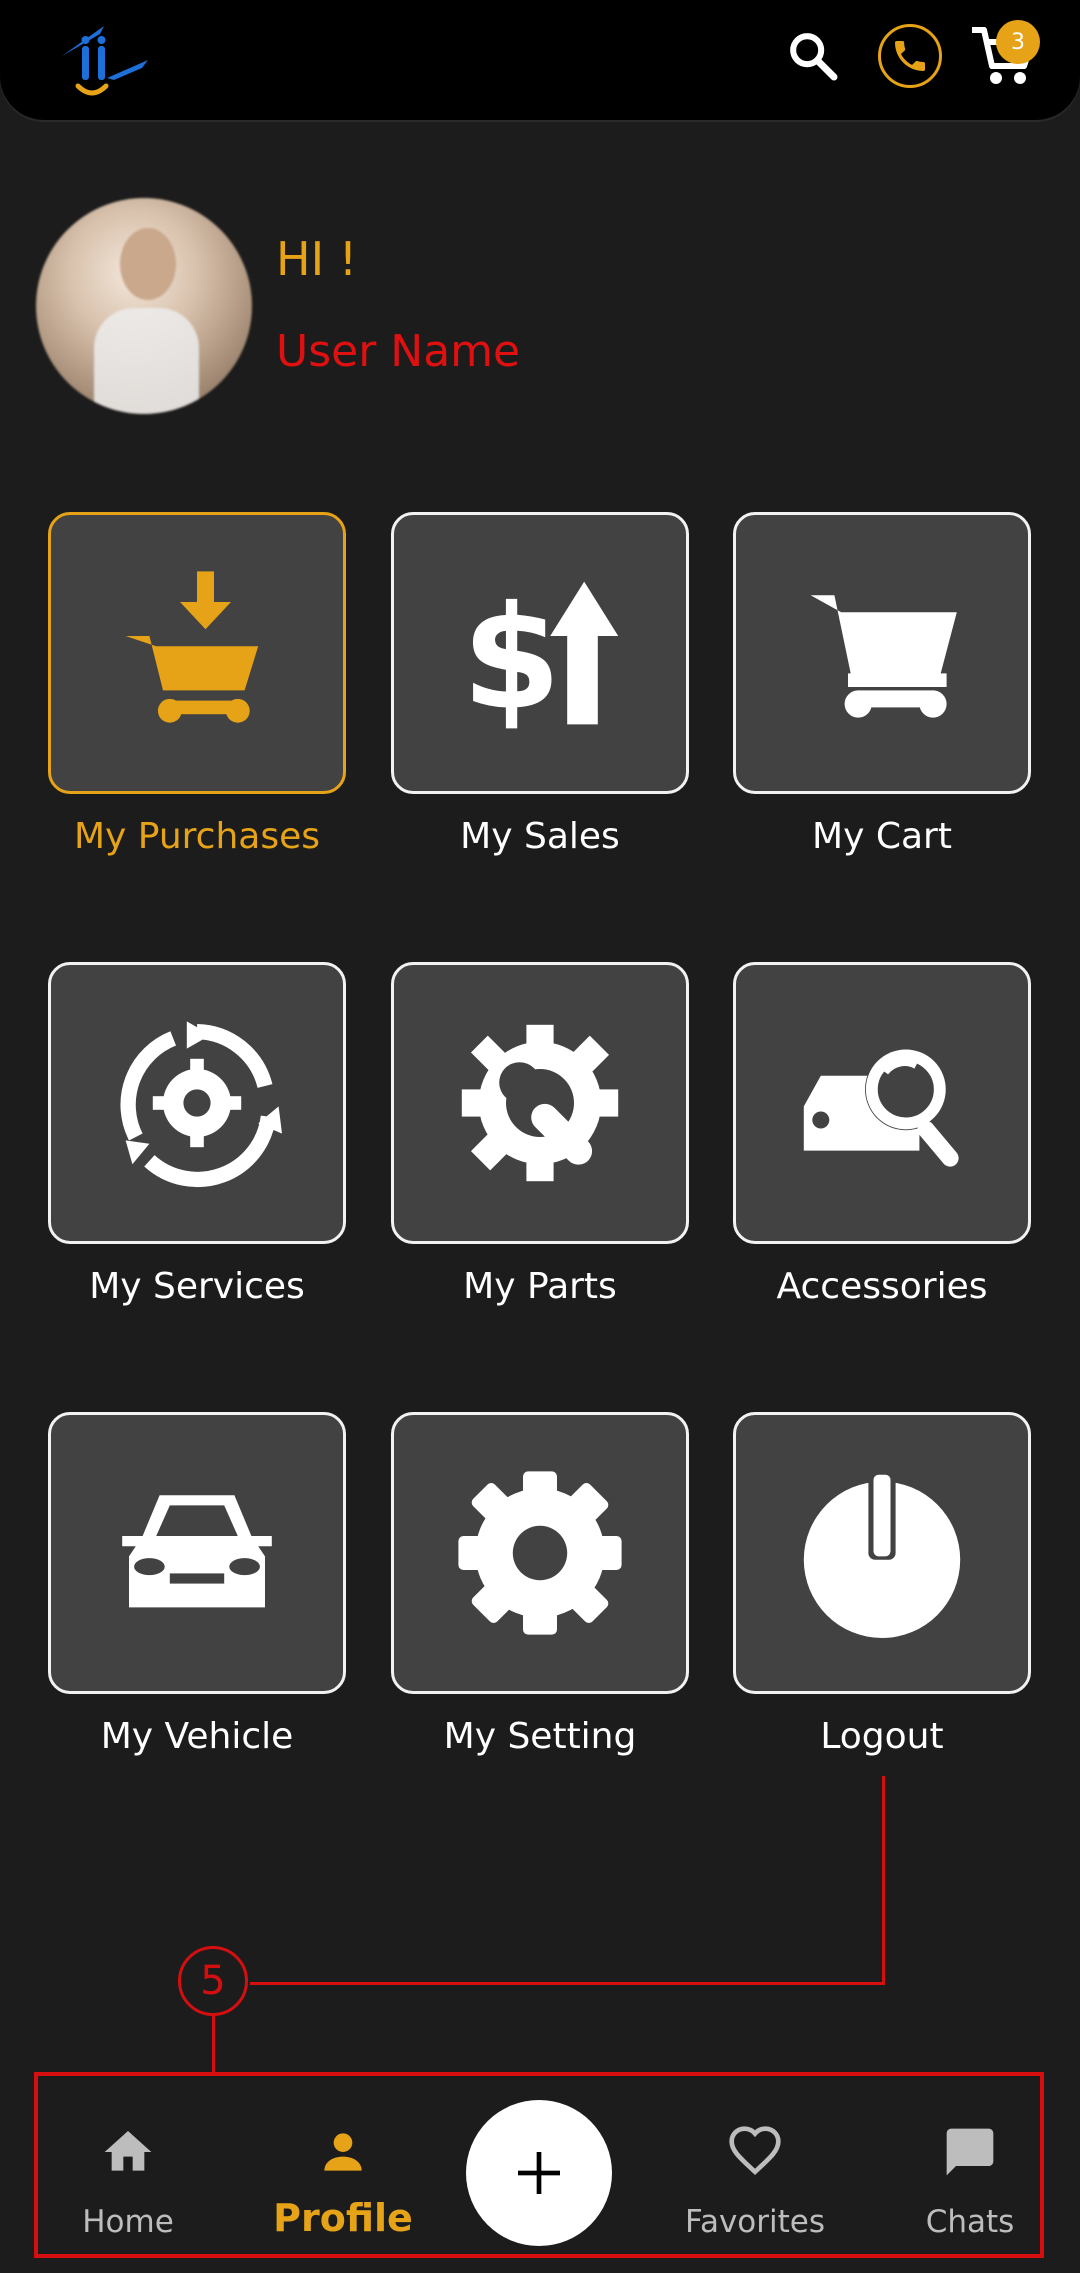 The height and width of the screenshot is (2273, 1080). I want to click on annotation-highlight-box, so click(539, 2165).